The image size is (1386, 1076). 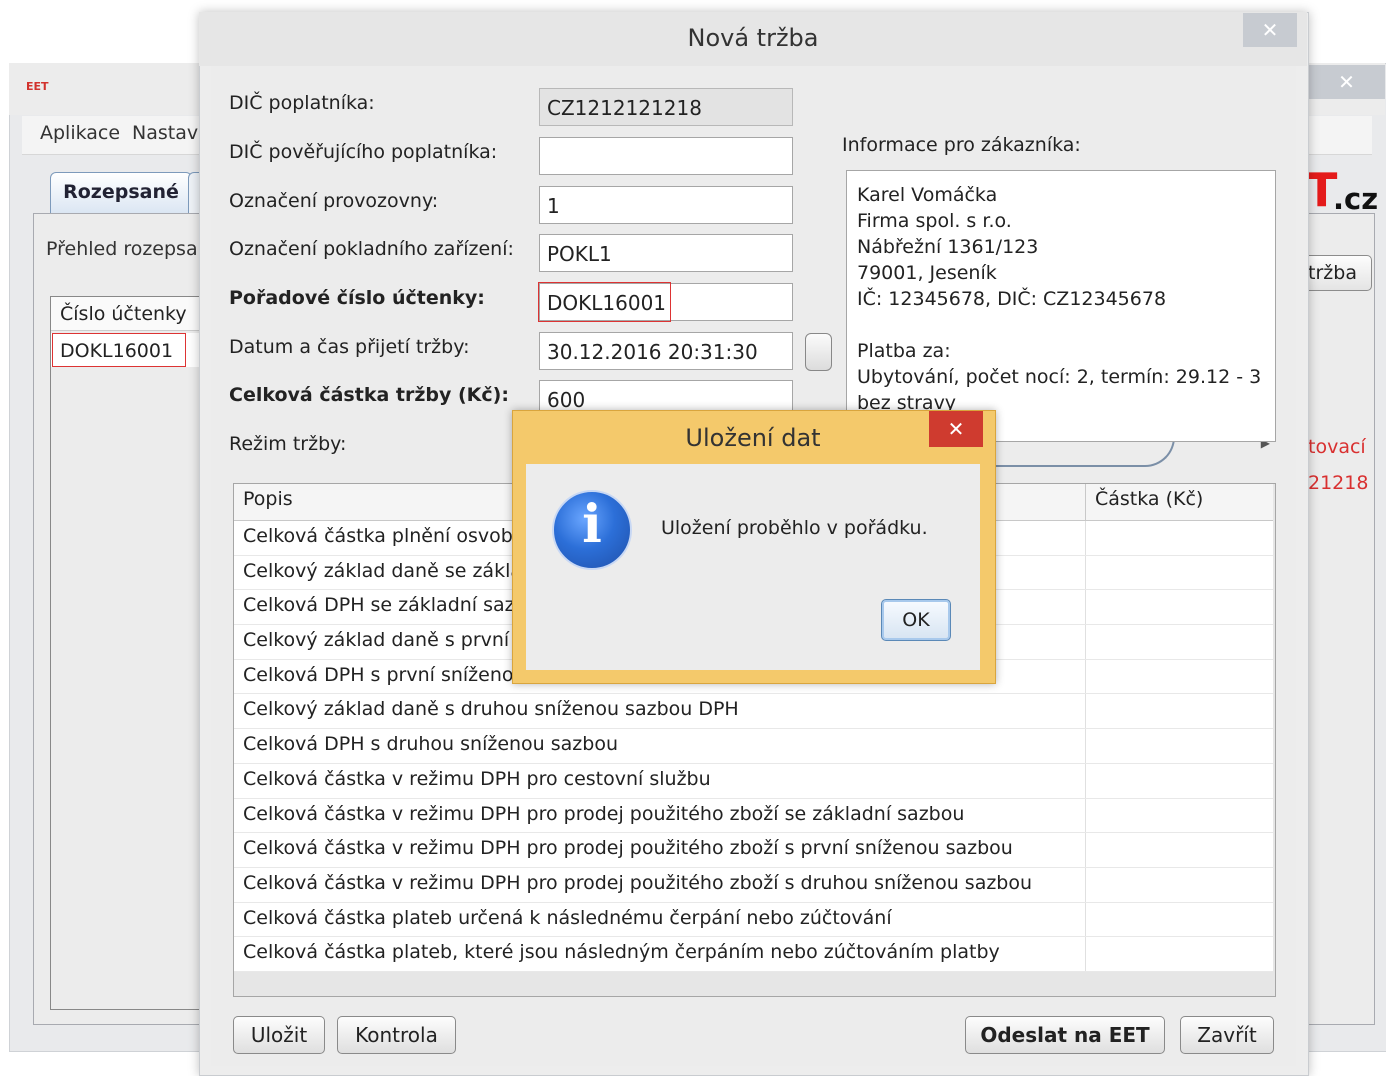 What do you see at coordinates (956, 429) in the screenshot?
I see `message-close-button: ✕` at bounding box center [956, 429].